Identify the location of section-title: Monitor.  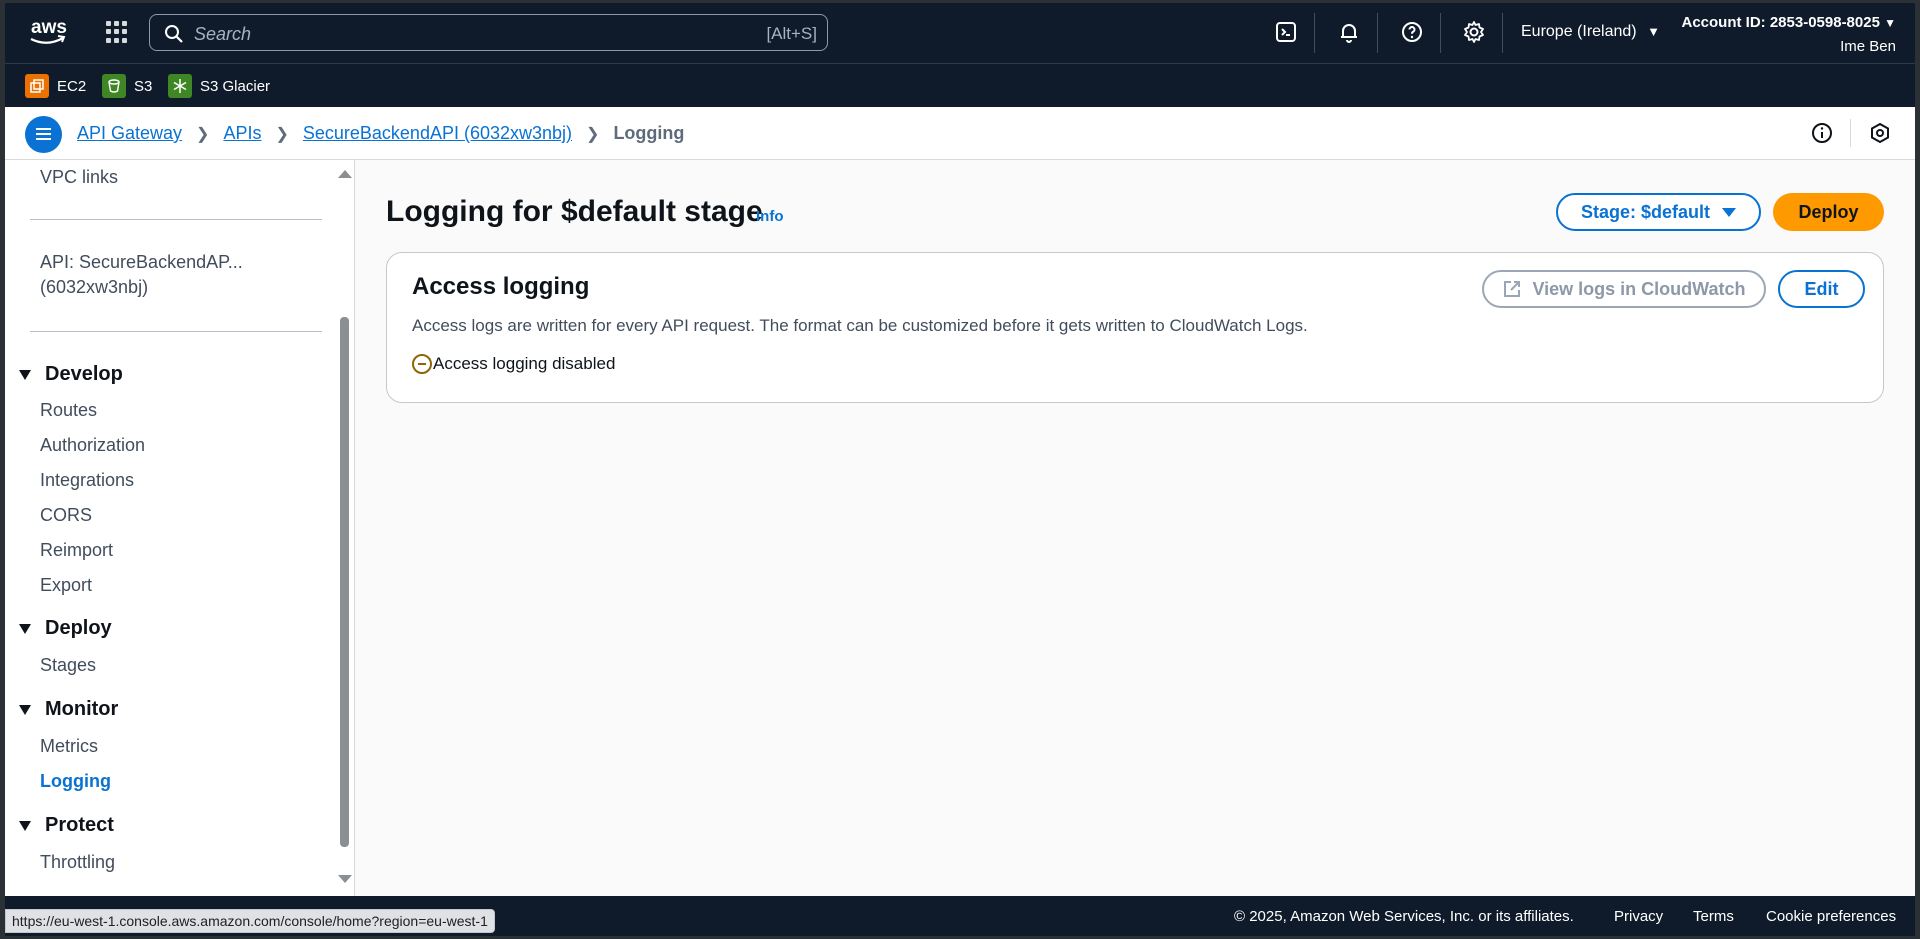
(82, 709).